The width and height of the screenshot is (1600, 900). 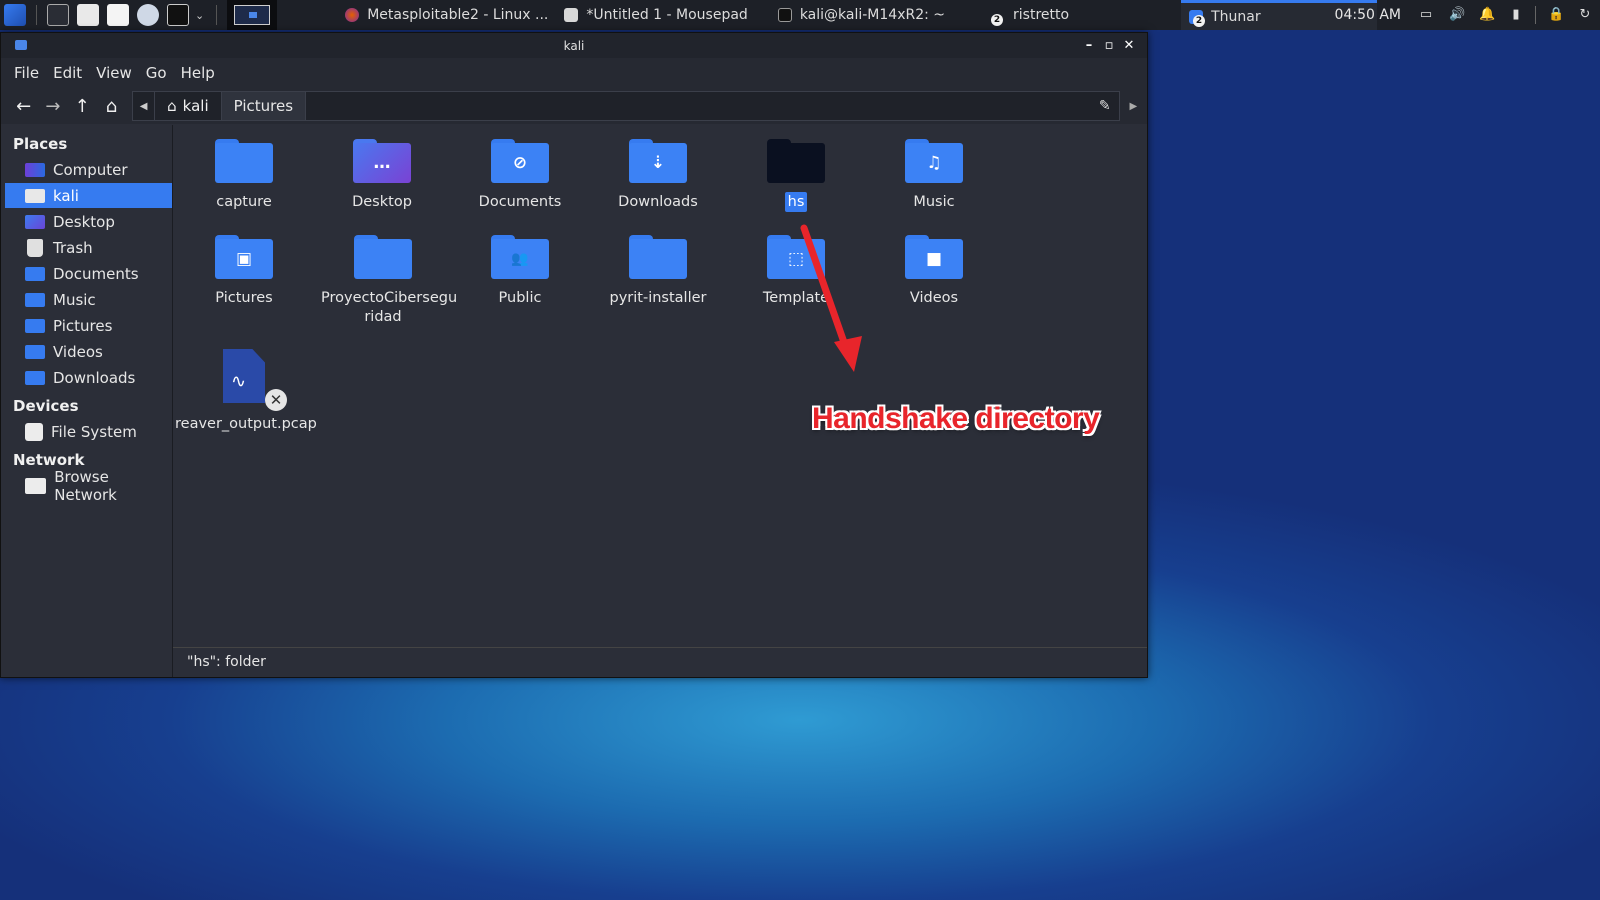 I want to click on window-titlebar: kali – ▫ ✕, so click(x=574, y=45).